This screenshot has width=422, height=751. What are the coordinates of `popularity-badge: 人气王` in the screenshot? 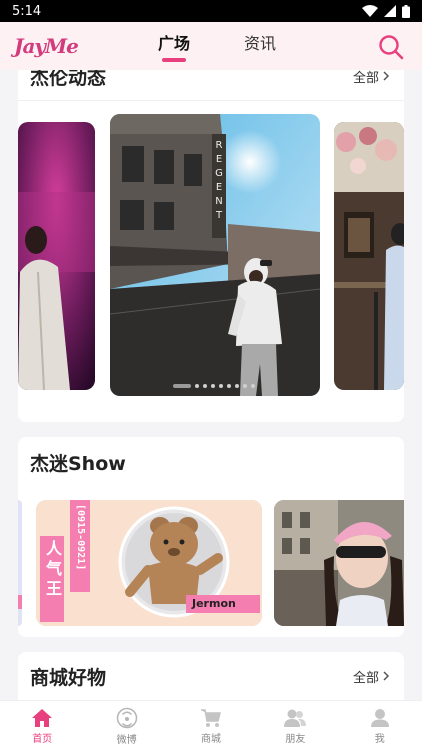 It's located at (52, 570).